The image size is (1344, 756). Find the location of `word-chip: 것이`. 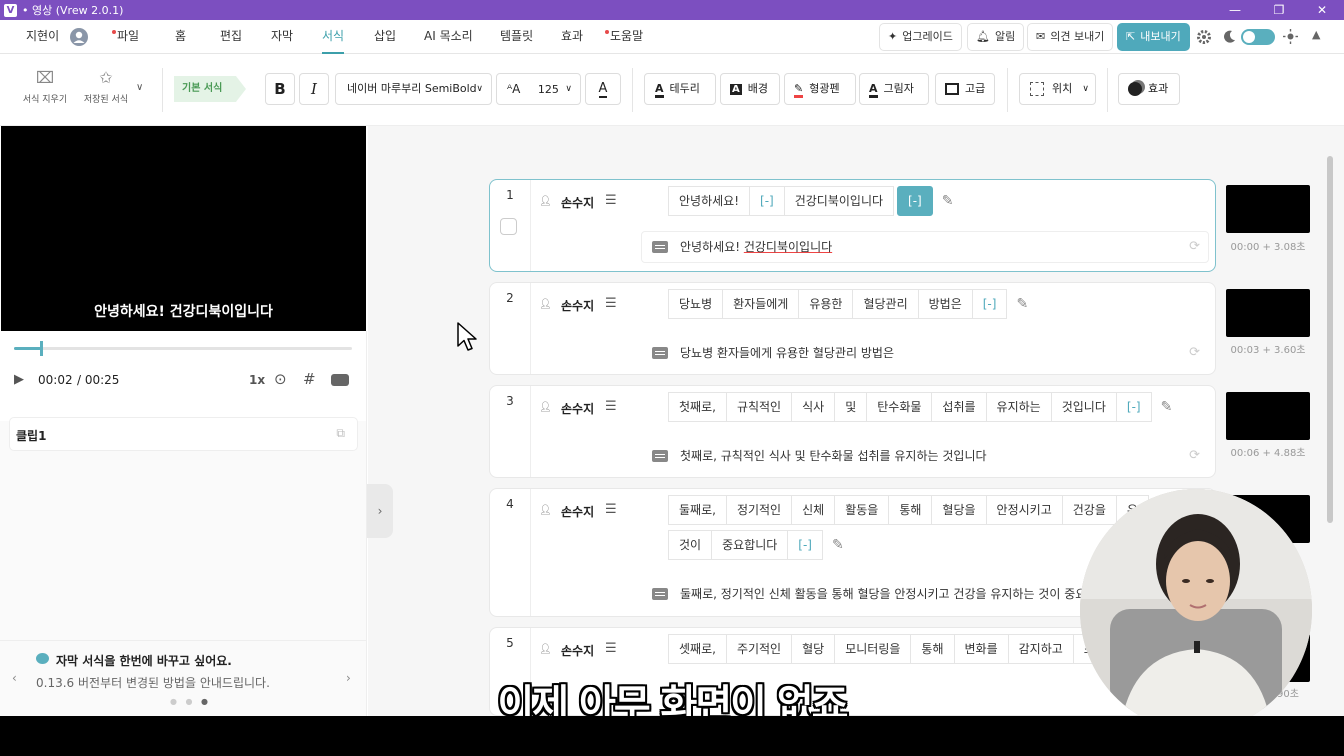

word-chip: 것이 is located at coordinates (690, 545).